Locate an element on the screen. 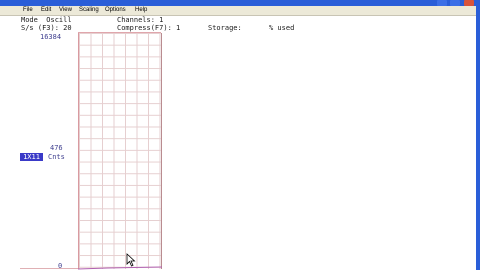 The width and height of the screenshot is (480, 270). sample-rate-readout: S/s (F3): 20 is located at coordinates (46, 28).